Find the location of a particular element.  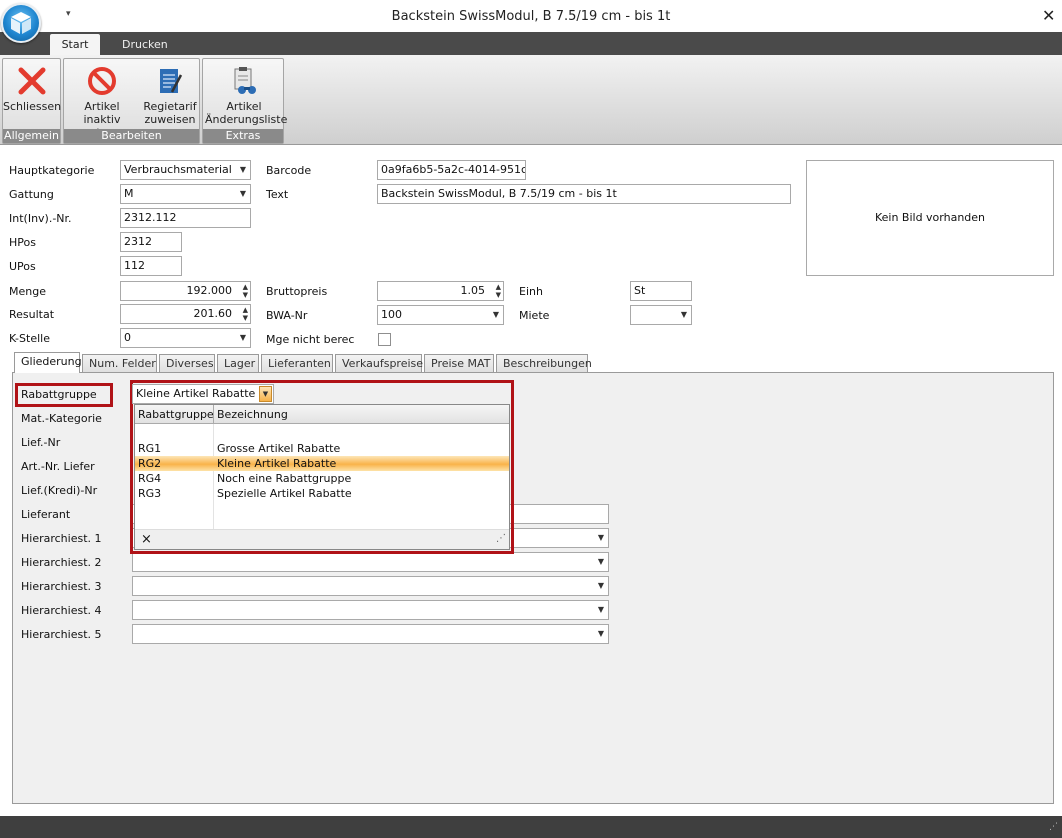

hierarchiest-5-label: Hierarchiest. 5 is located at coordinates (61, 634).